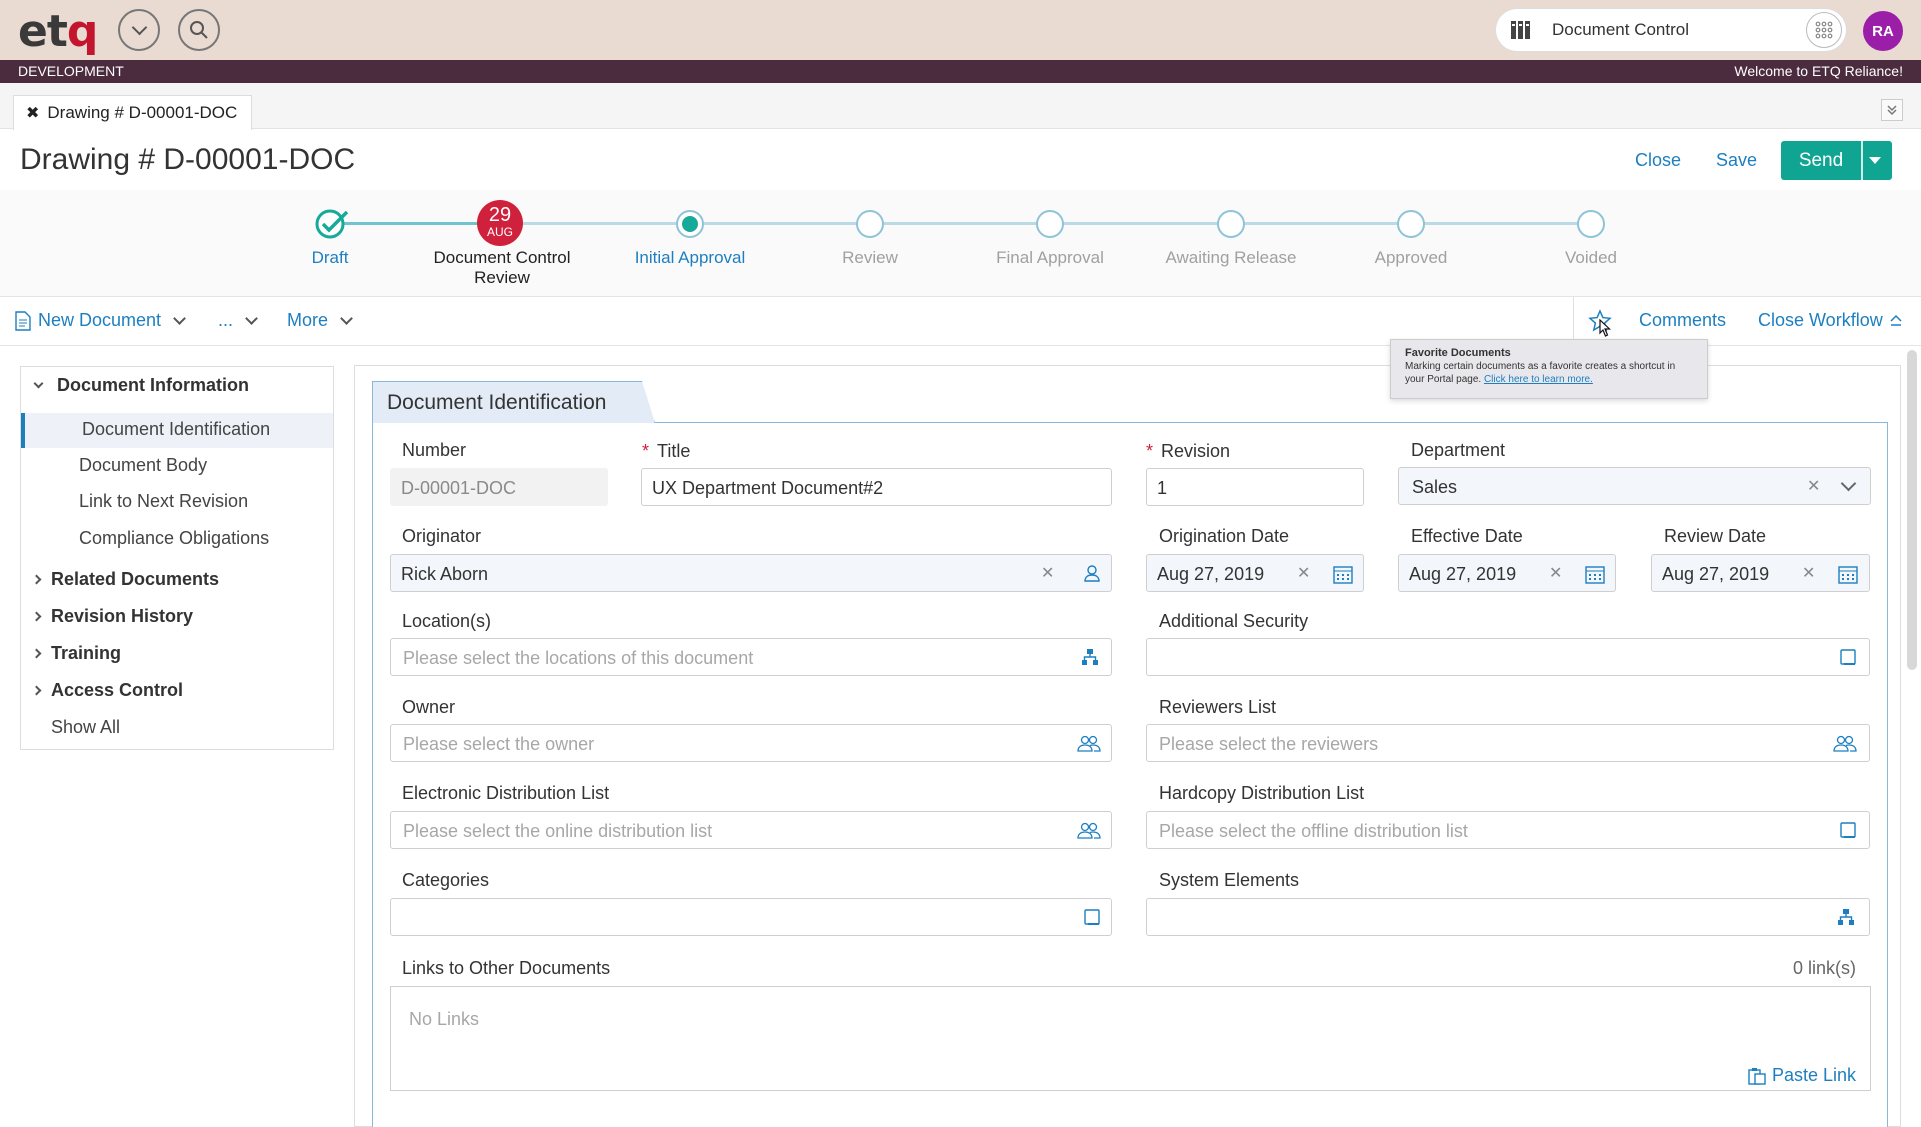 This screenshot has width=1921, height=1127. What do you see at coordinates (153, 385) in the screenshot?
I see `nav-section-document-information: Document Information` at bounding box center [153, 385].